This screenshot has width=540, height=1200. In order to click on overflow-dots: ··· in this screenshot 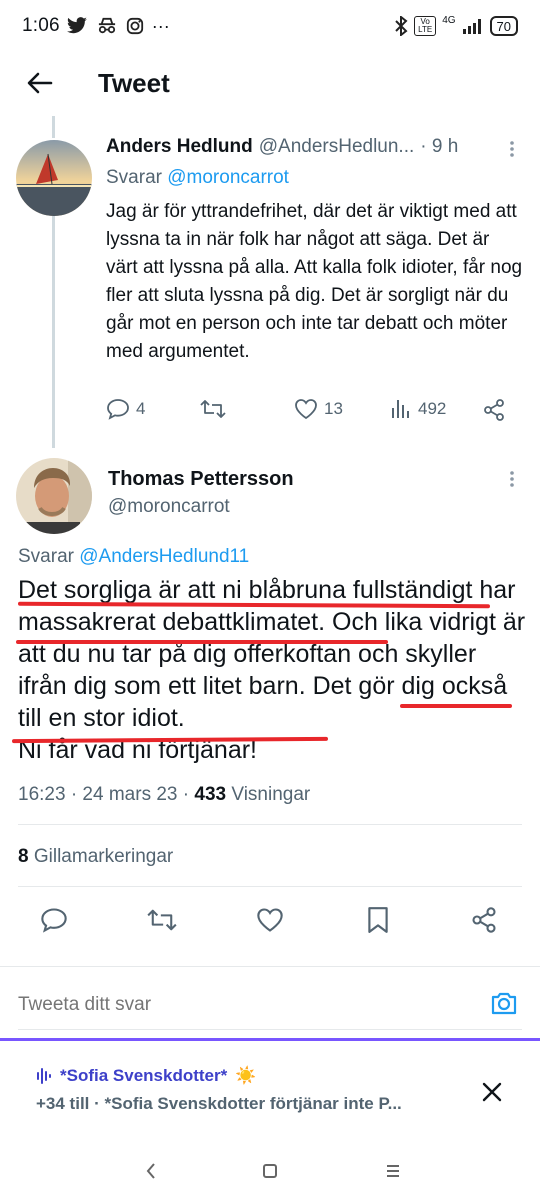, I will do `click(160, 25)`.